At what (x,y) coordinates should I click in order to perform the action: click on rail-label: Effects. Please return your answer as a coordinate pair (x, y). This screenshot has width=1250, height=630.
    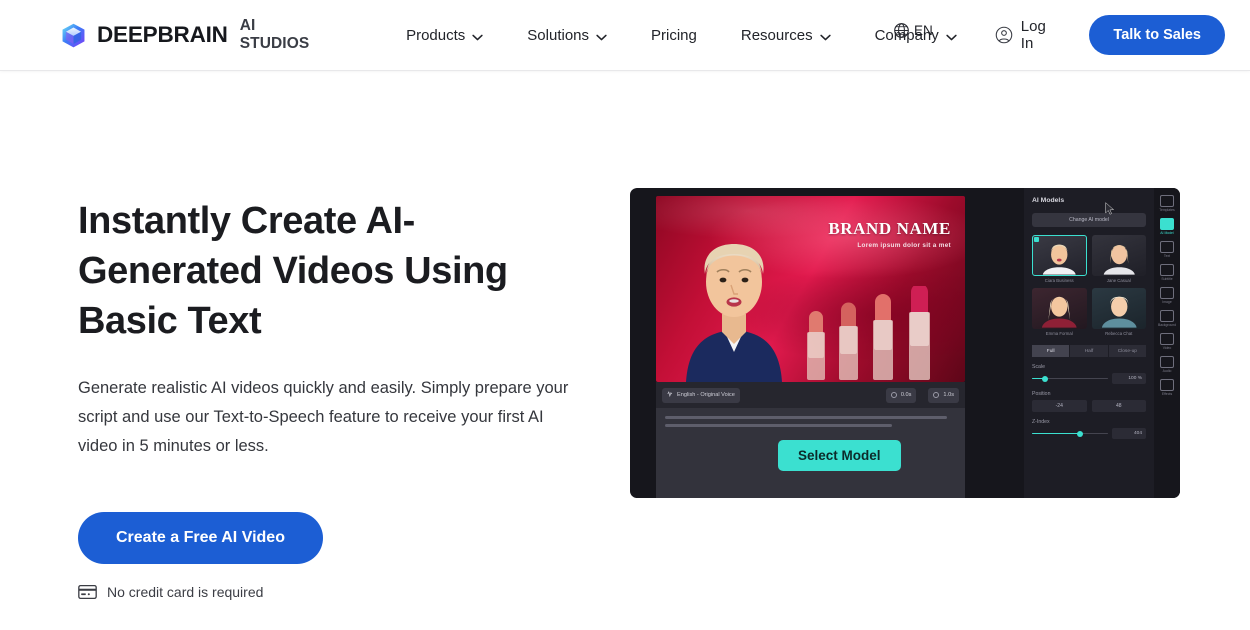
    Looking at the image, I should click on (1167, 394).